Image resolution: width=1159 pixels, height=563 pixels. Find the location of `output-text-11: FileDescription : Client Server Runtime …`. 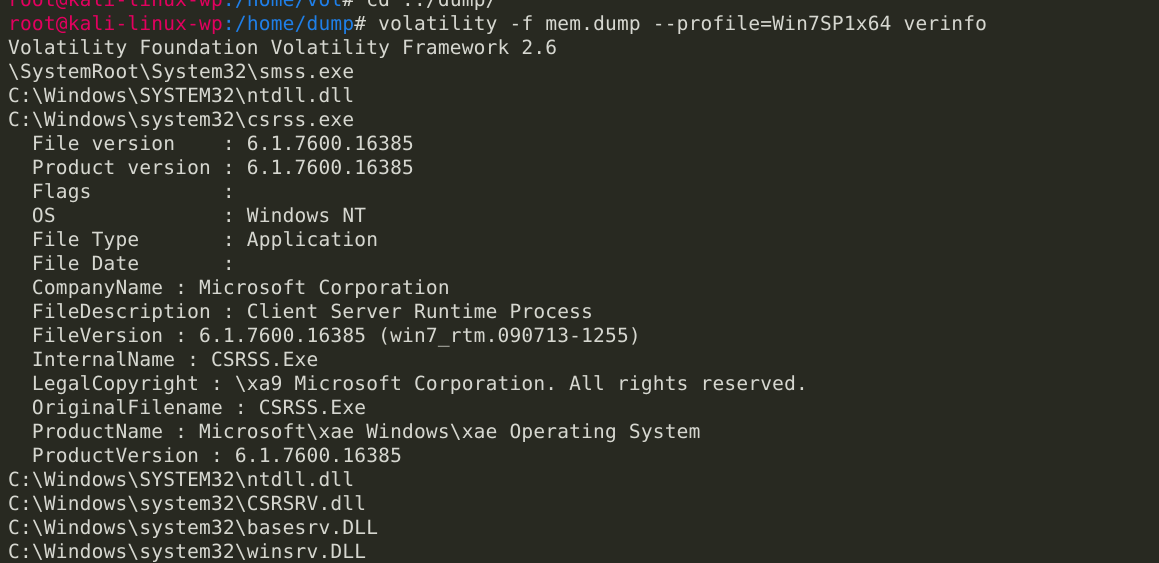

output-text-11: FileDescription : Client Server Runtime … is located at coordinates (301, 311).